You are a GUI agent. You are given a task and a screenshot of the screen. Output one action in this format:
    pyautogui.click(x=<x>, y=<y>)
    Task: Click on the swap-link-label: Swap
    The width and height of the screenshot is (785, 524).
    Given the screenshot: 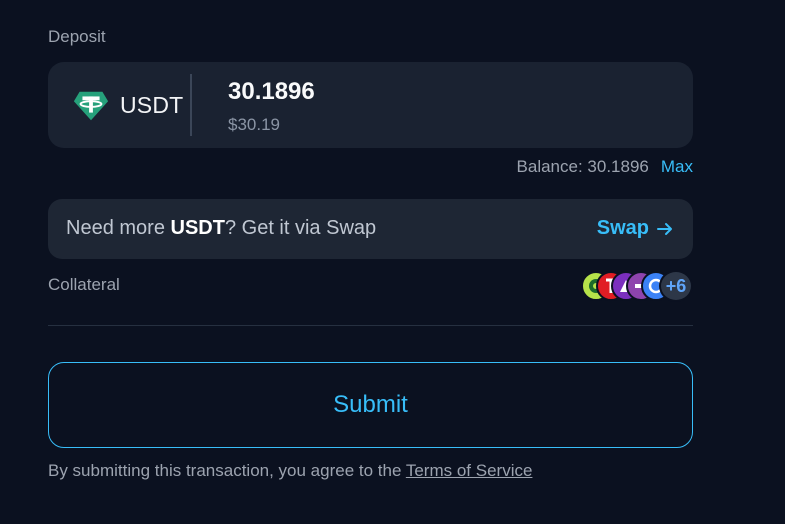 What is the action you would take?
    pyautogui.click(x=622, y=228)
    